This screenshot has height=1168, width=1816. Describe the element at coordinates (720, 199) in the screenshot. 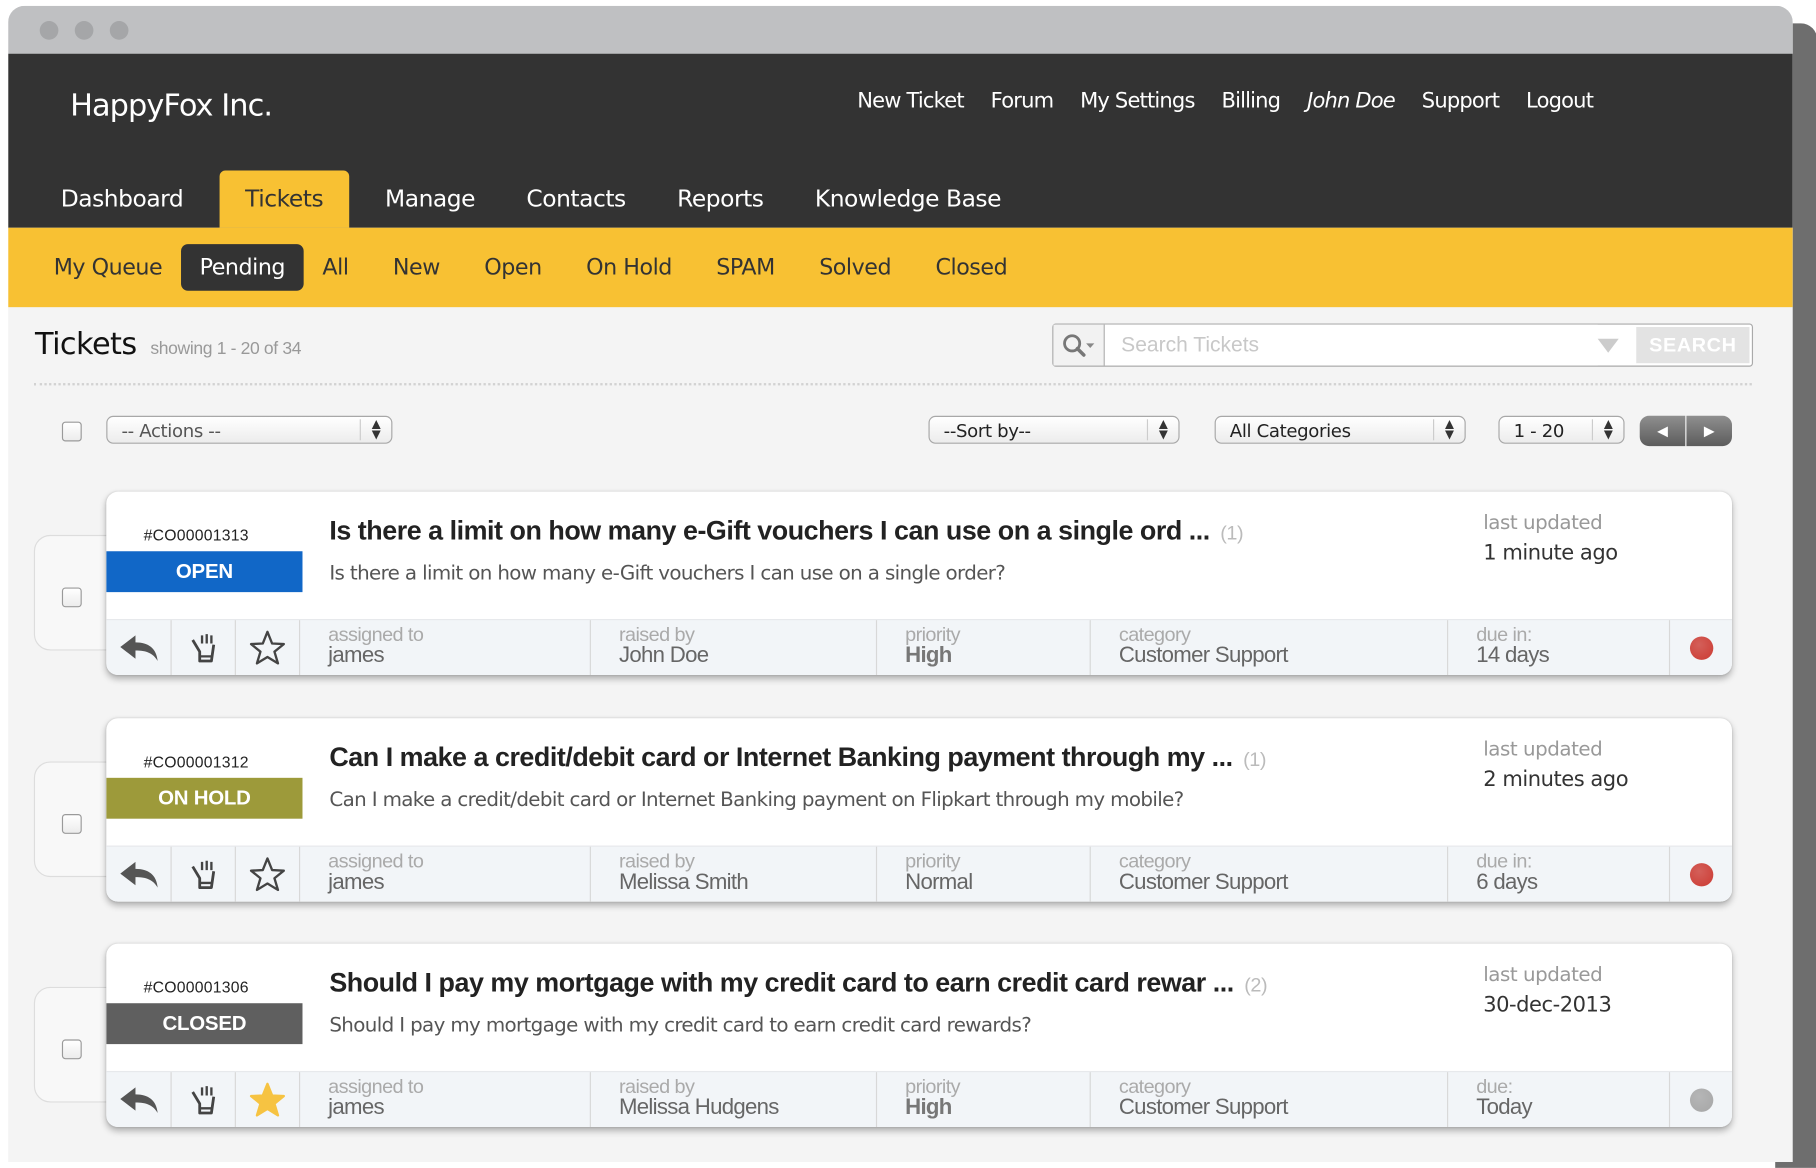

I see `tab-reports: Reports` at that location.